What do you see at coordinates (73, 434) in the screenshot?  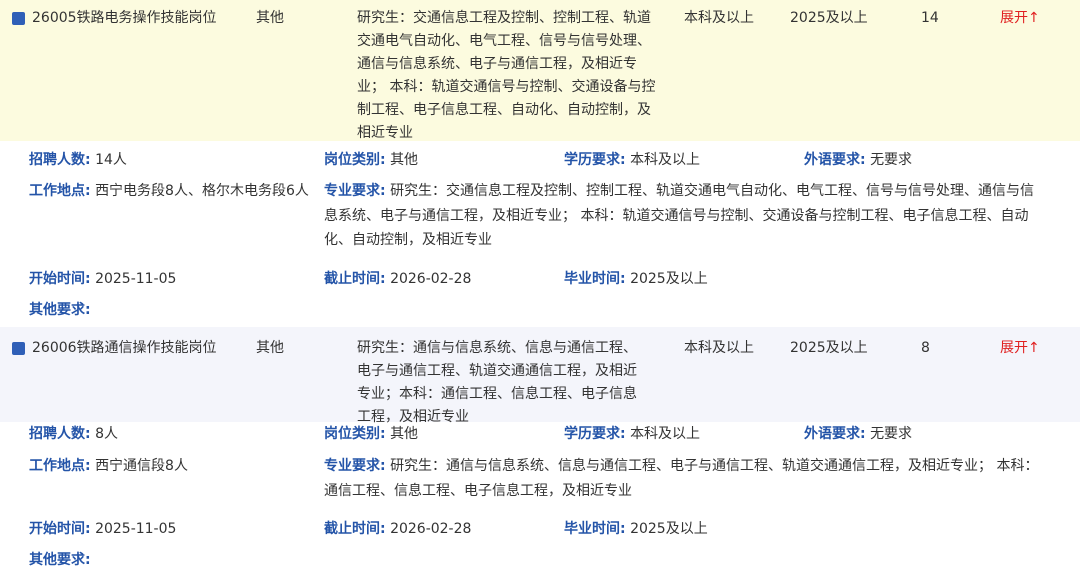 I see `recruit-count-field: 招聘人数: 8人` at bounding box center [73, 434].